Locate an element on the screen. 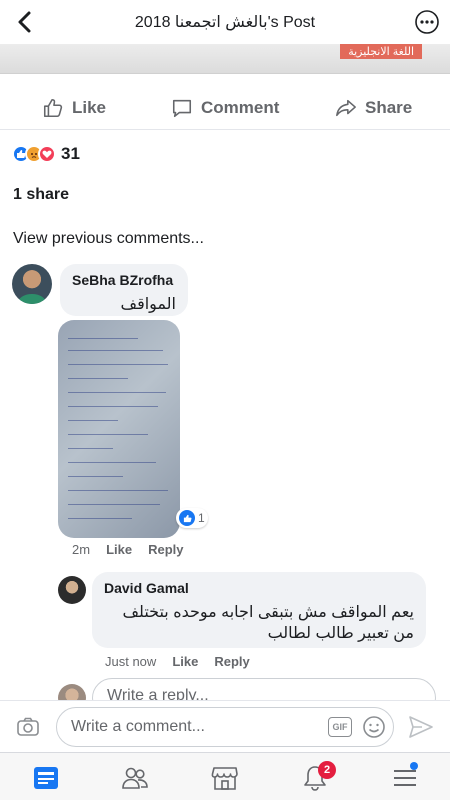  reply-author: David Gamal is located at coordinates (259, 588).